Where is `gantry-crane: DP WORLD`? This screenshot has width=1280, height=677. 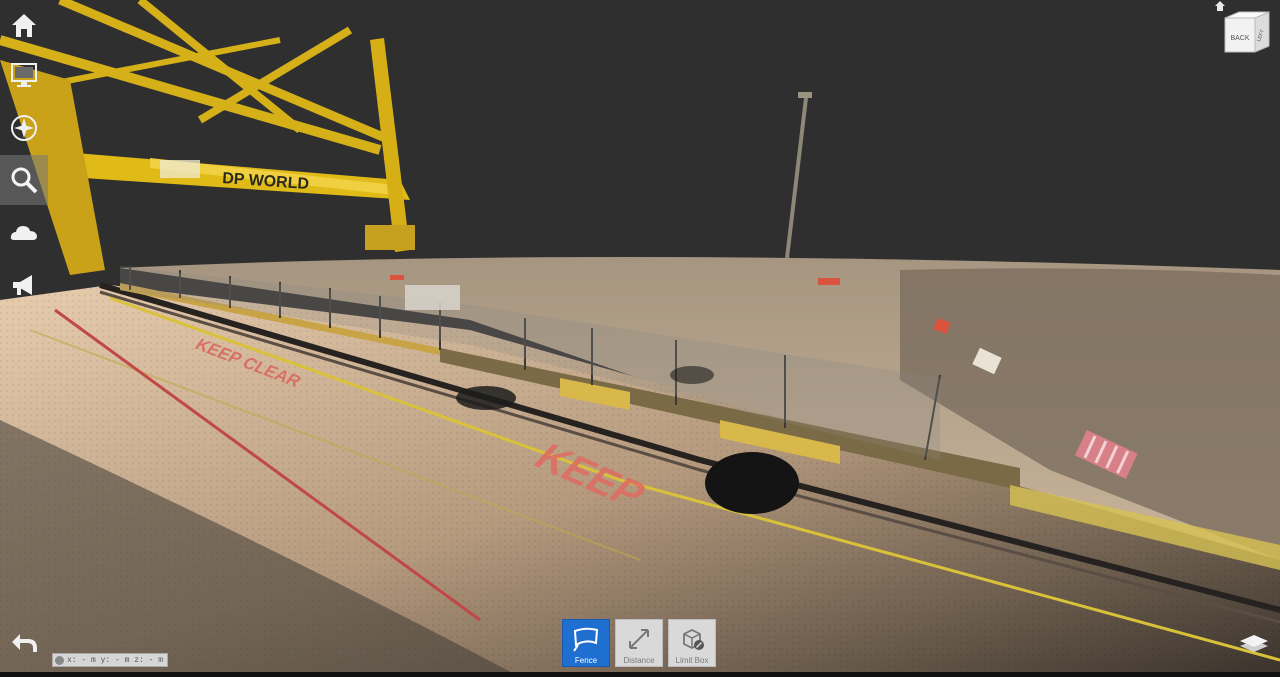 gantry-crane: DP WORLD is located at coordinates (207, 137).